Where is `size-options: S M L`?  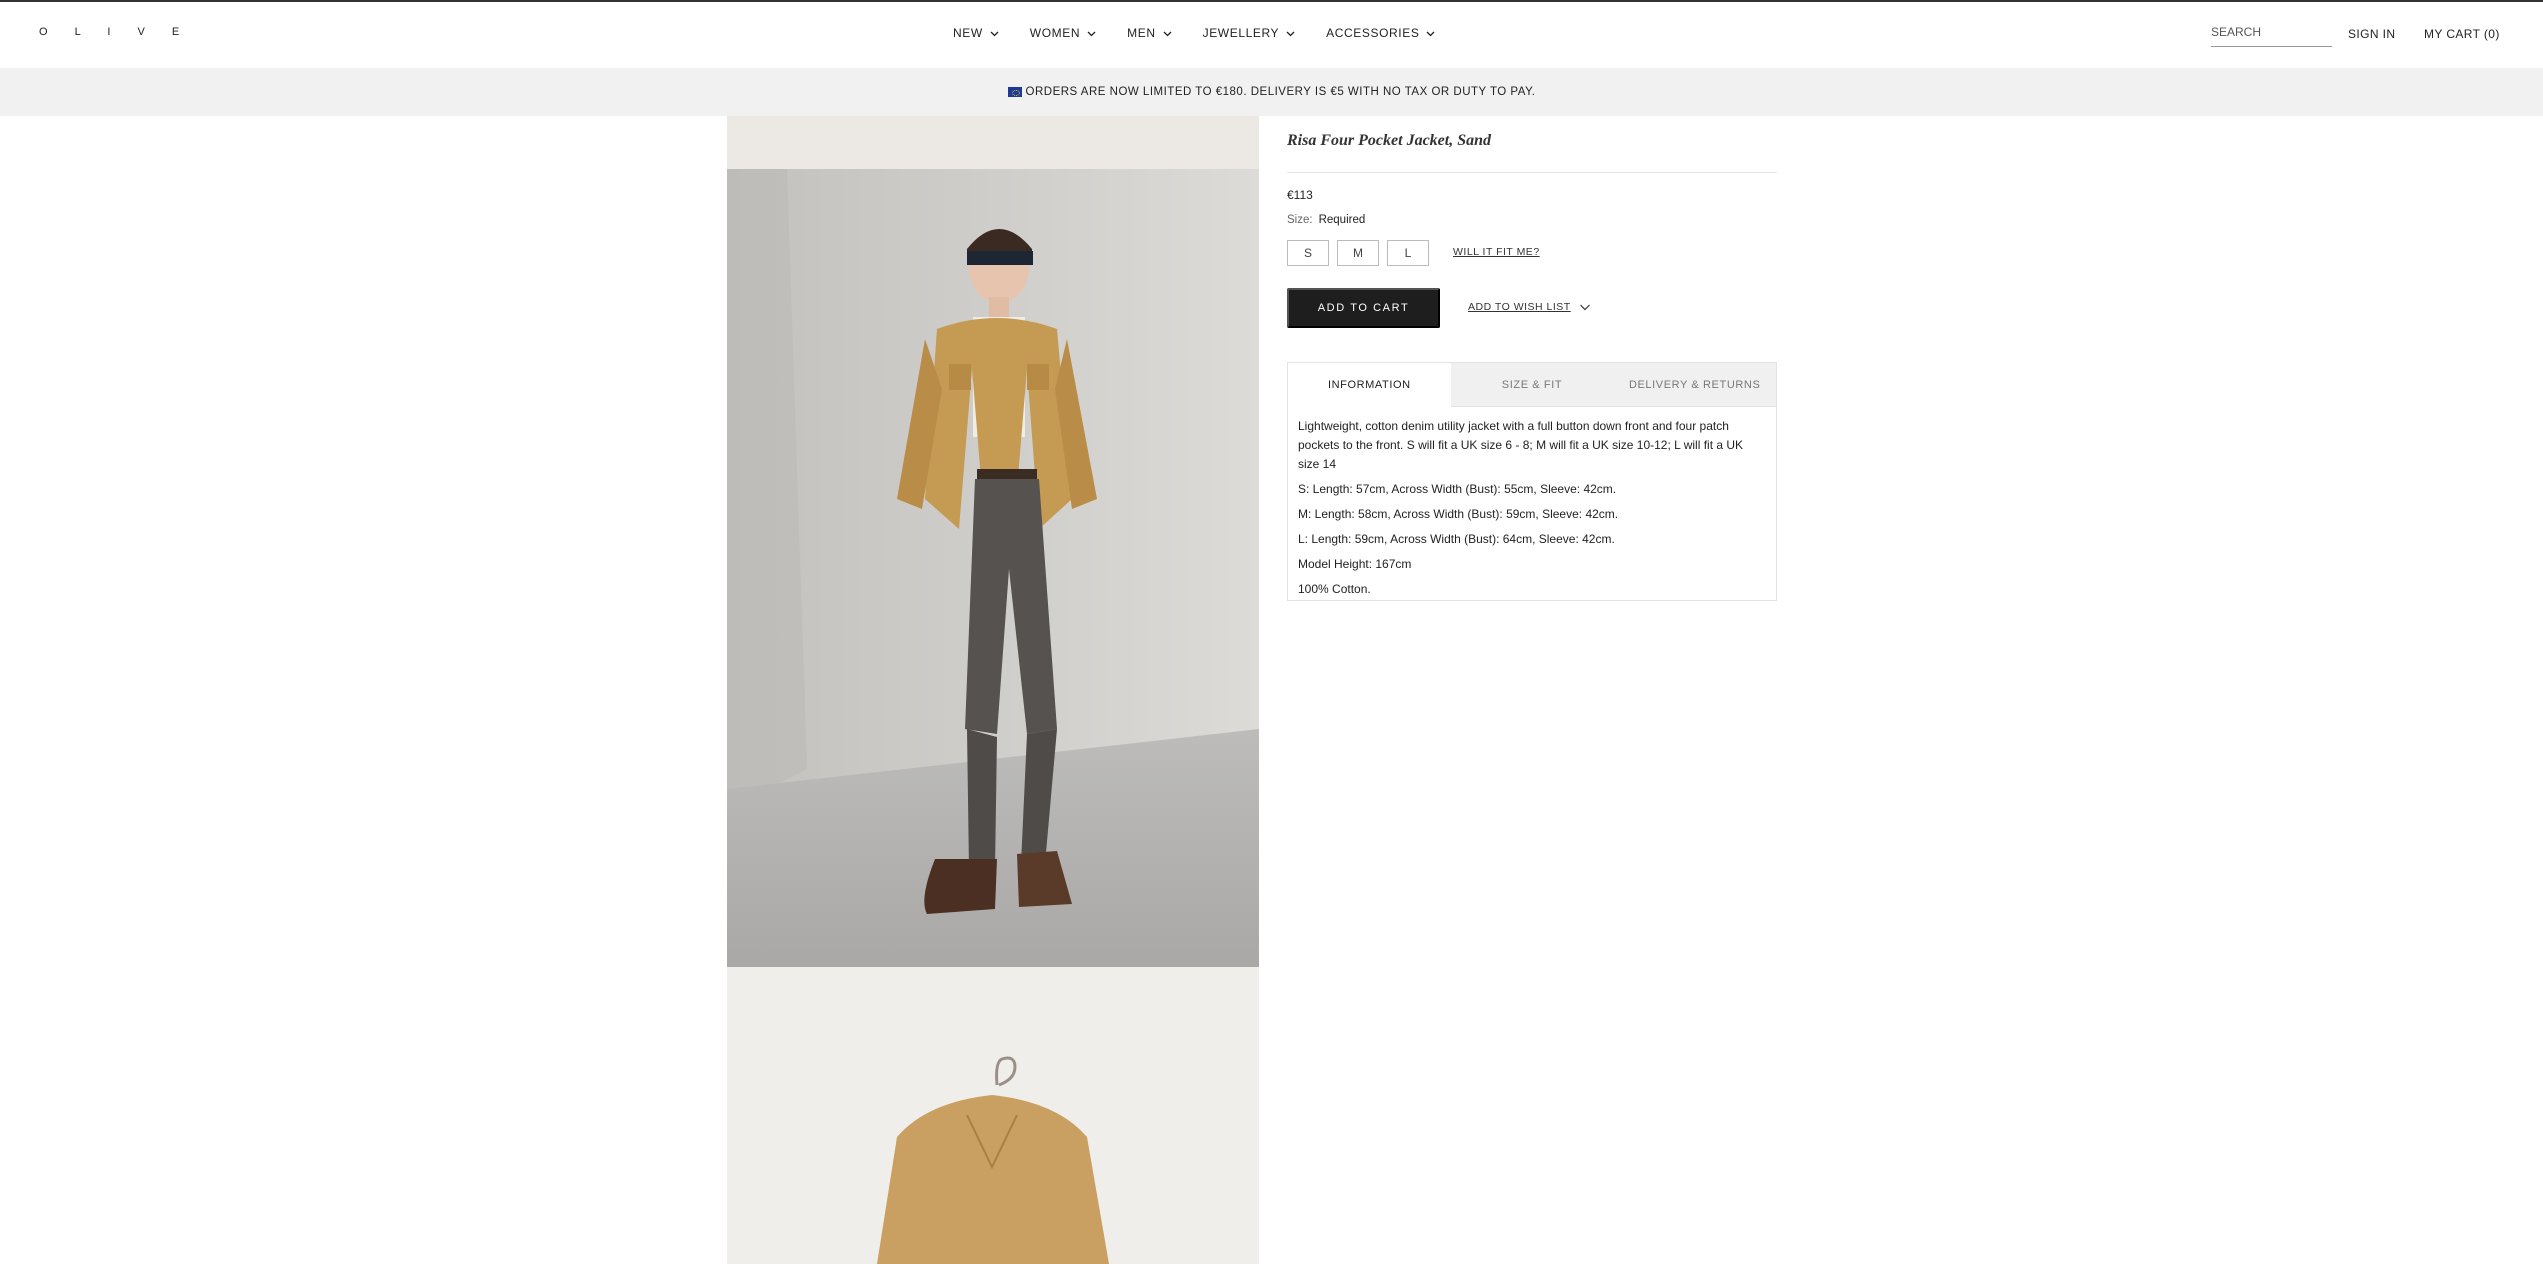 size-options: S M L is located at coordinates (1358, 253).